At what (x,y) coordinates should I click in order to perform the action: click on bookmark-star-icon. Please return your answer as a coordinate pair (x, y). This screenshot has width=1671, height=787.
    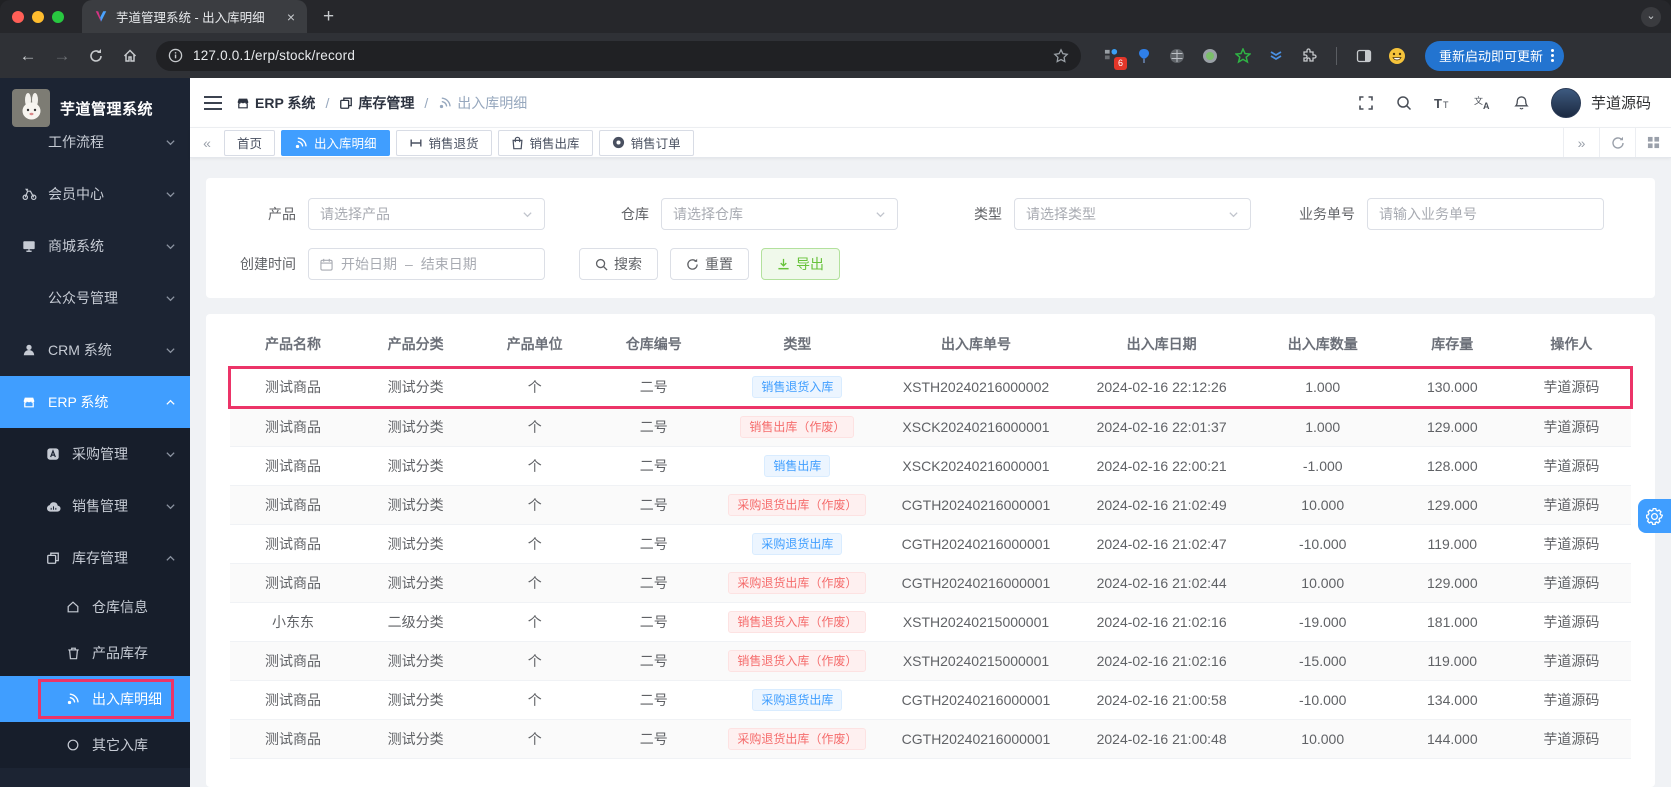
    Looking at the image, I should click on (1061, 55).